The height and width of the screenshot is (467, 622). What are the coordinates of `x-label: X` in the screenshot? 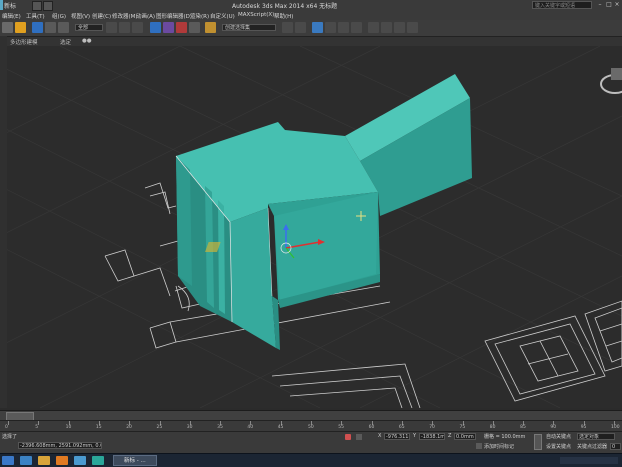 It's located at (380, 436).